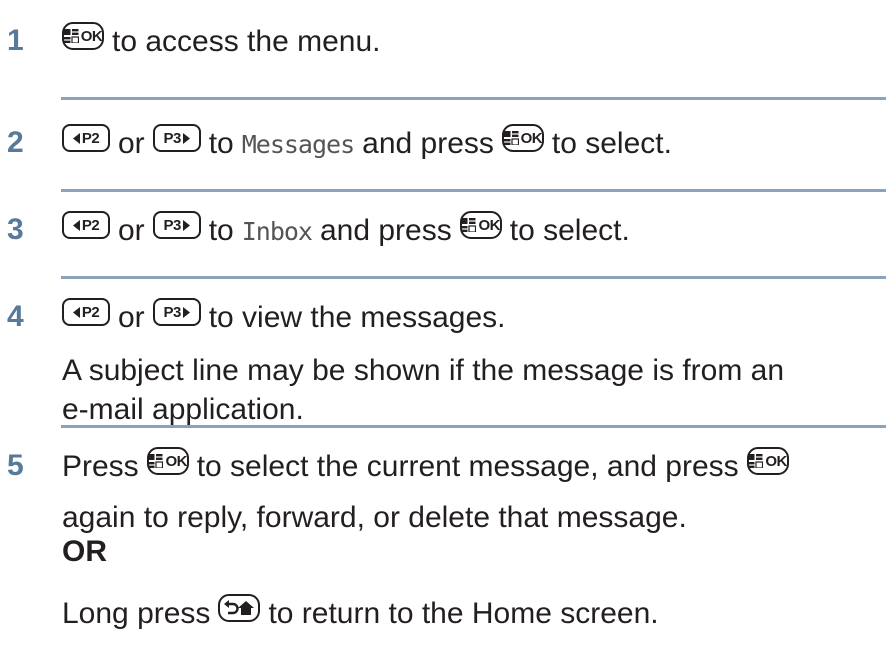 The height and width of the screenshot is (652, 886). Describe the element at coordinates (100, 466) in the screenshot. I see `step-5-text-a: Press` at that location.